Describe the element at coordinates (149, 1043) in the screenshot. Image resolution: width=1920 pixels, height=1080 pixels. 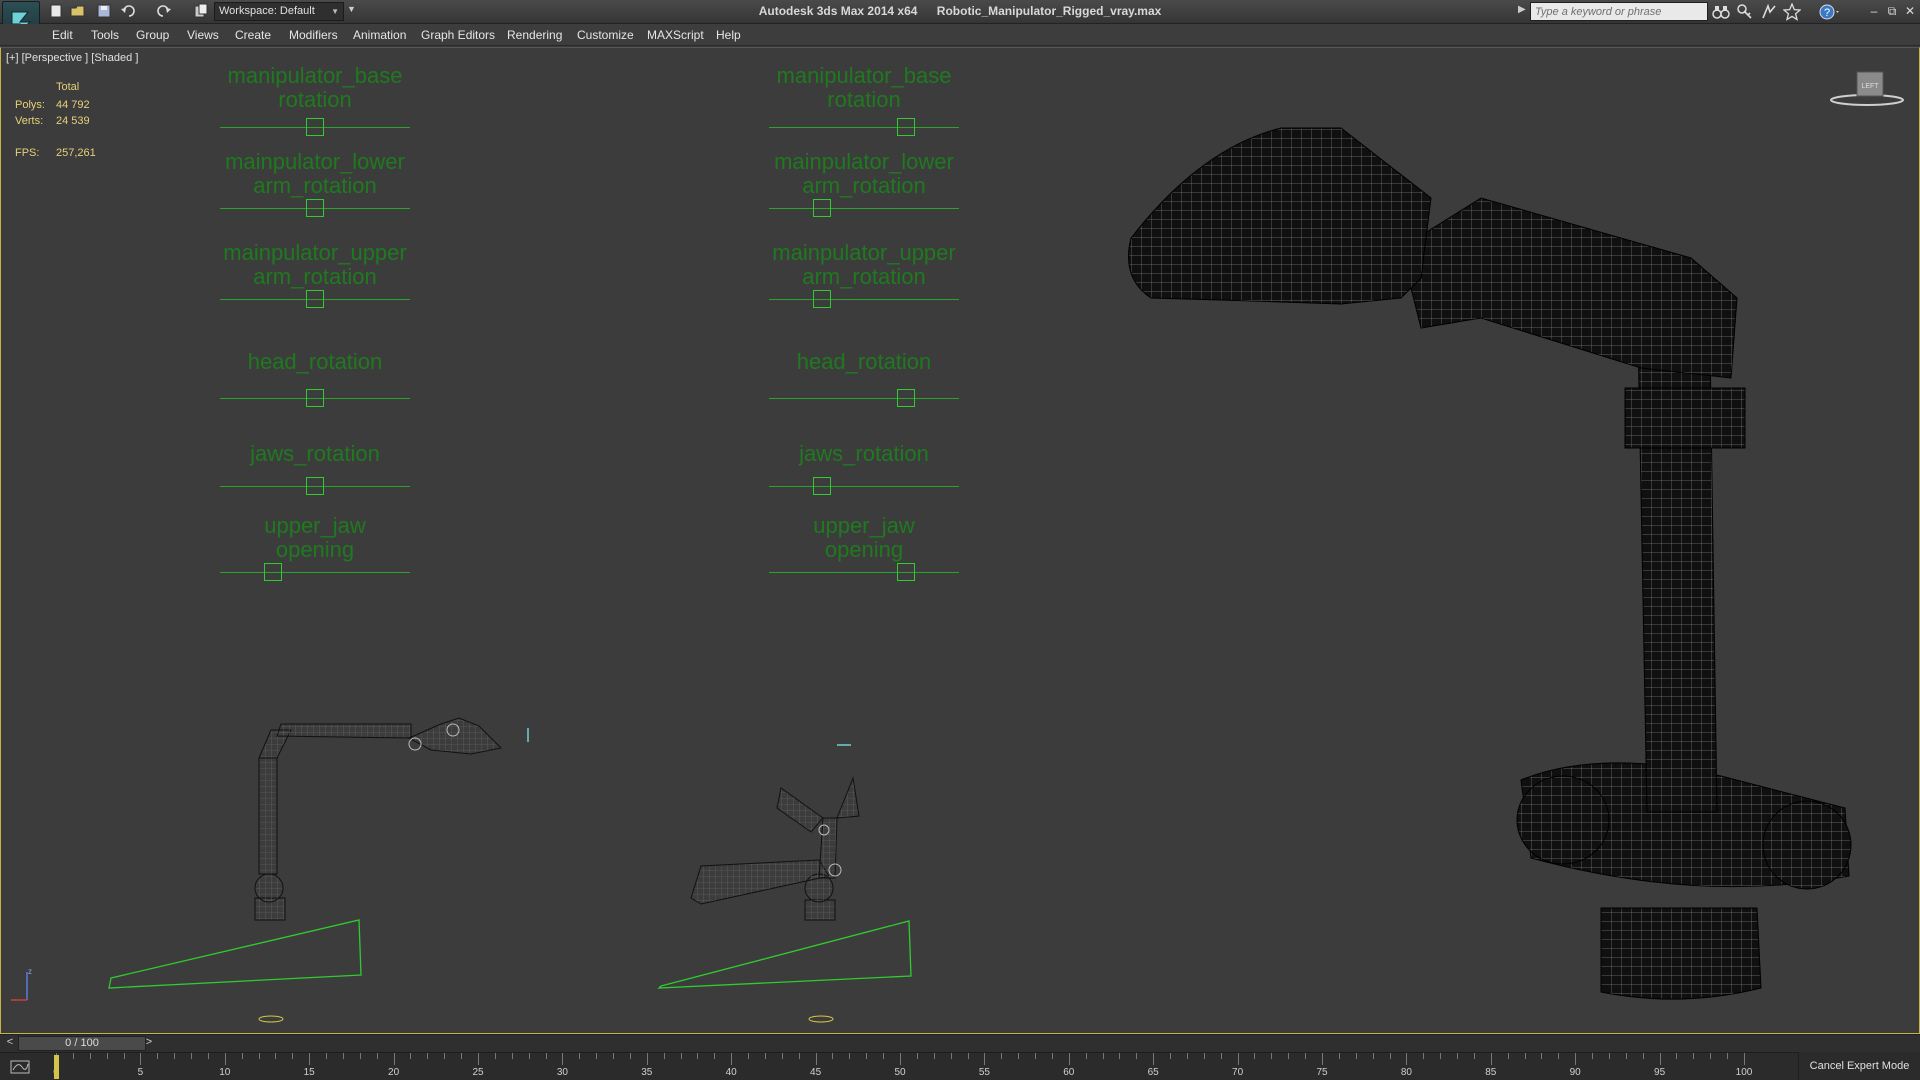
I see `time-slider-next-button: >` at that location.